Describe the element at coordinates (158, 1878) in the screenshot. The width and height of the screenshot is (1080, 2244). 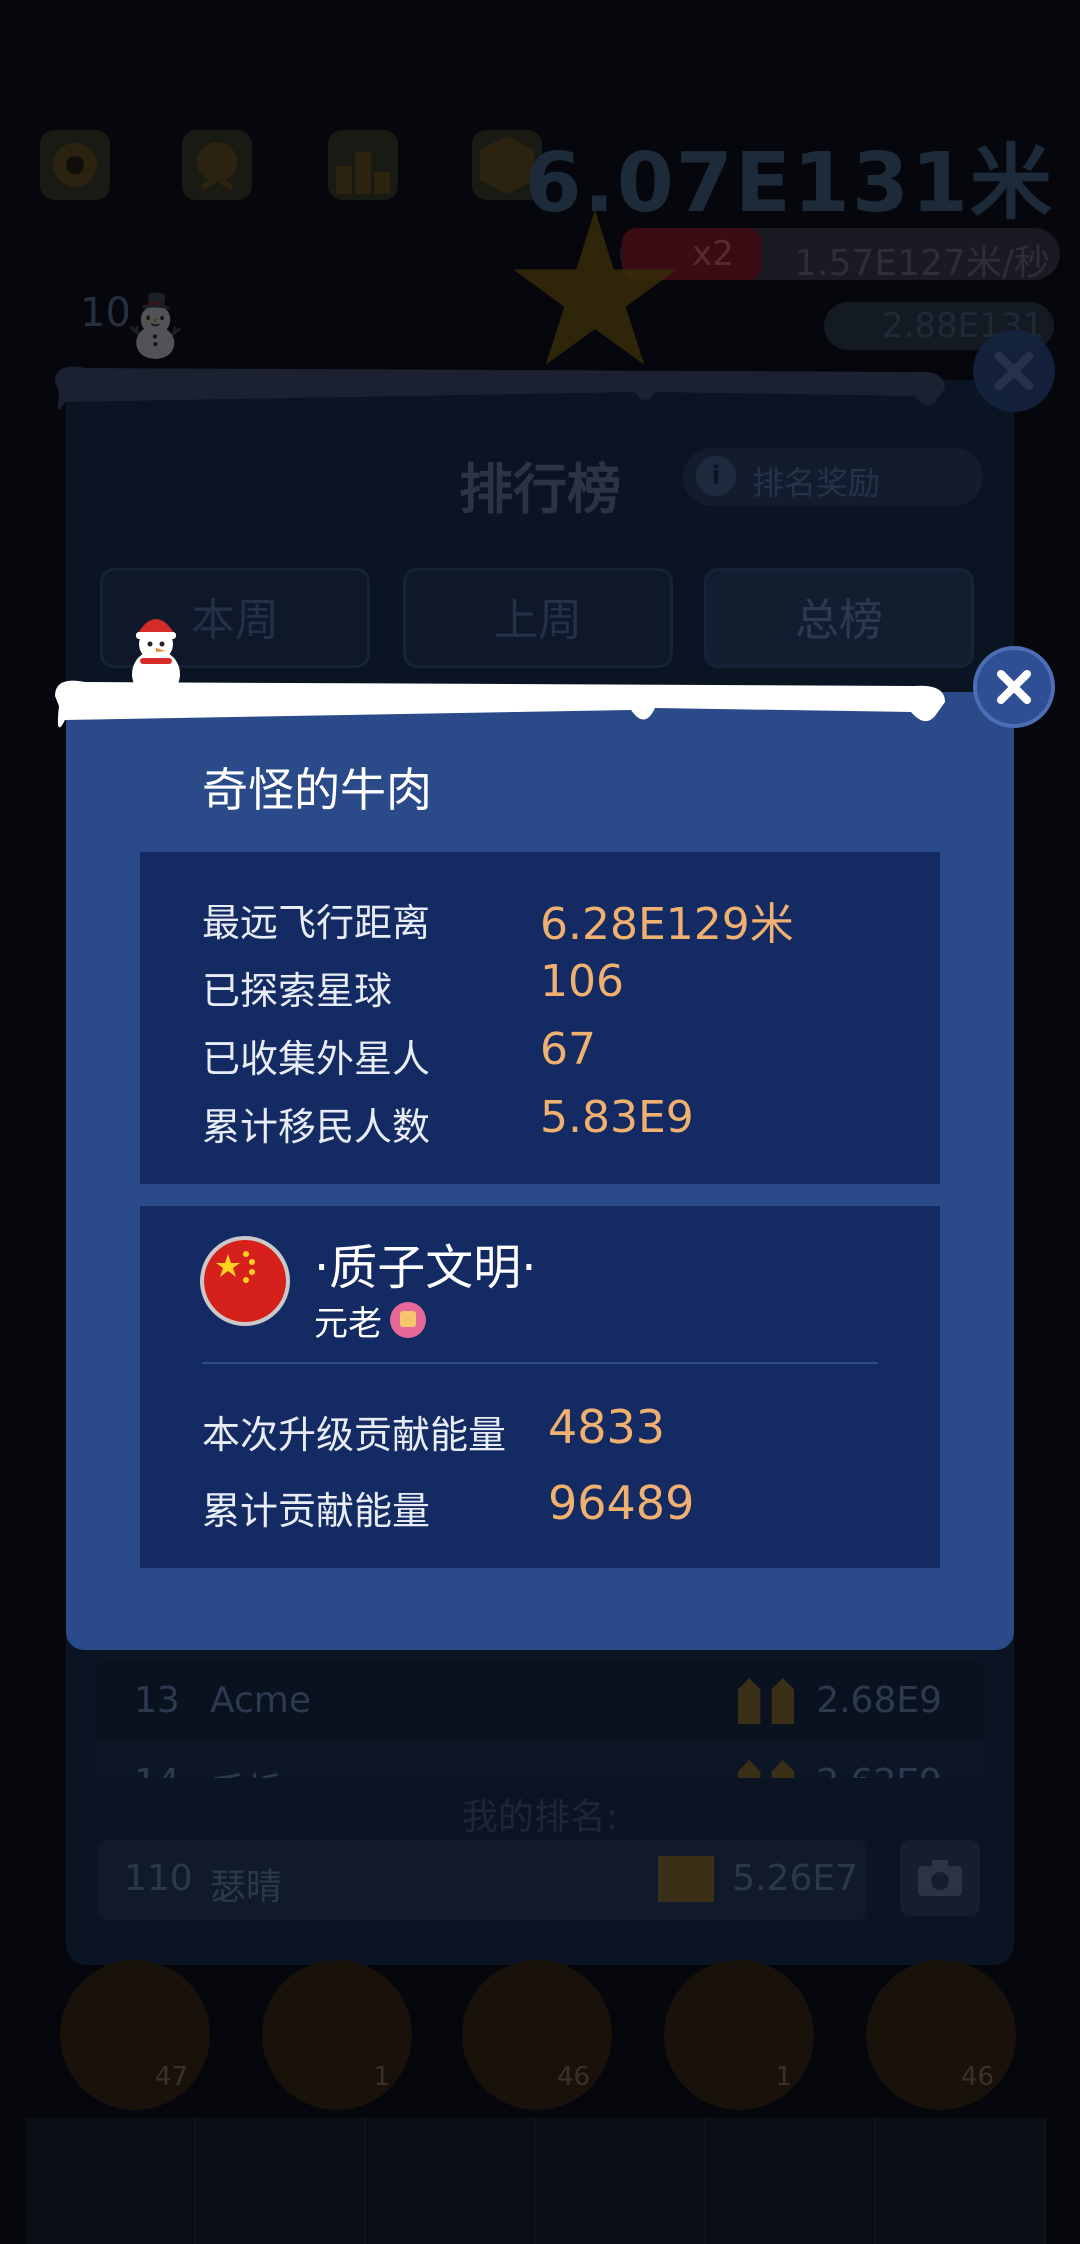
I see `my-rank-number: 110` at that location.